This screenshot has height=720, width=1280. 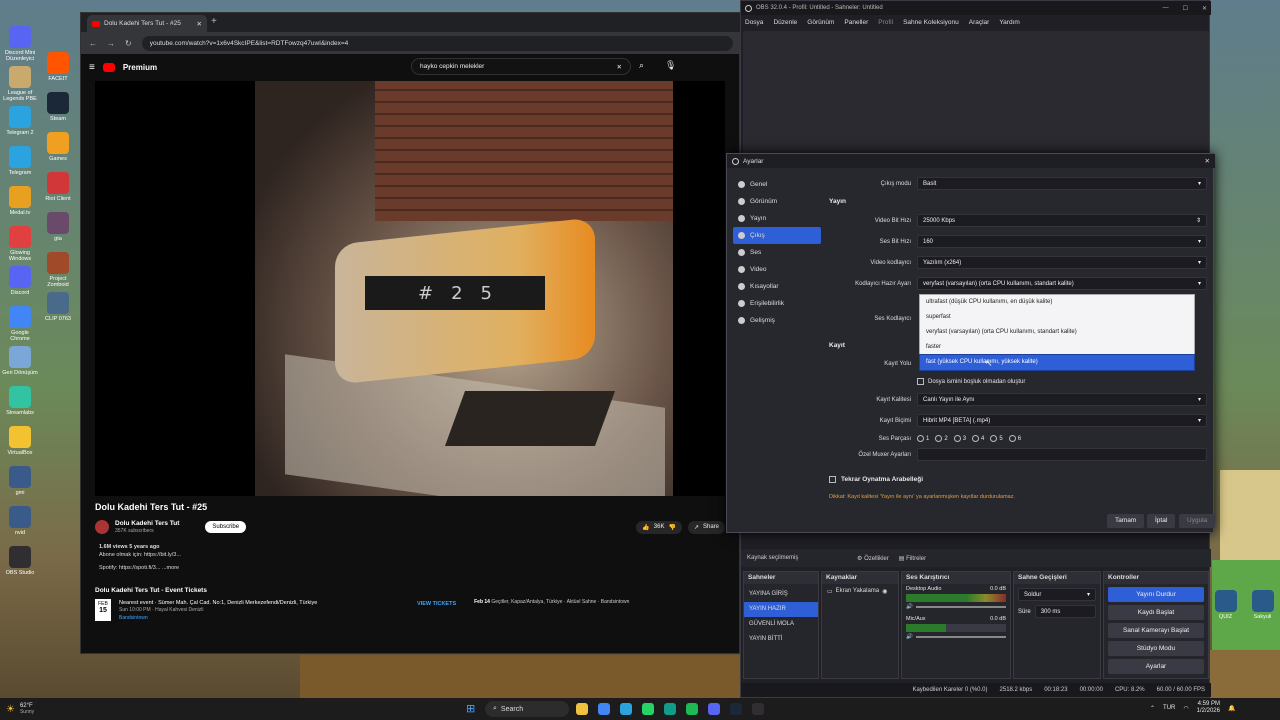 I want to click on desktop-icon: League of Legends PBE, so click(x=20, y=84).